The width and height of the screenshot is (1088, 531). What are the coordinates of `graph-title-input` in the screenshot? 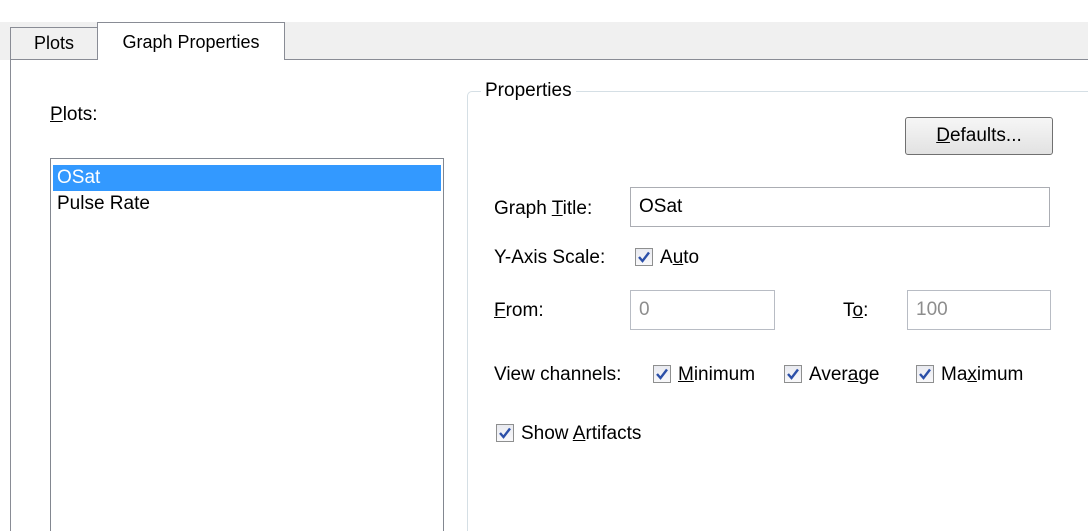 It's located at (840, 207).